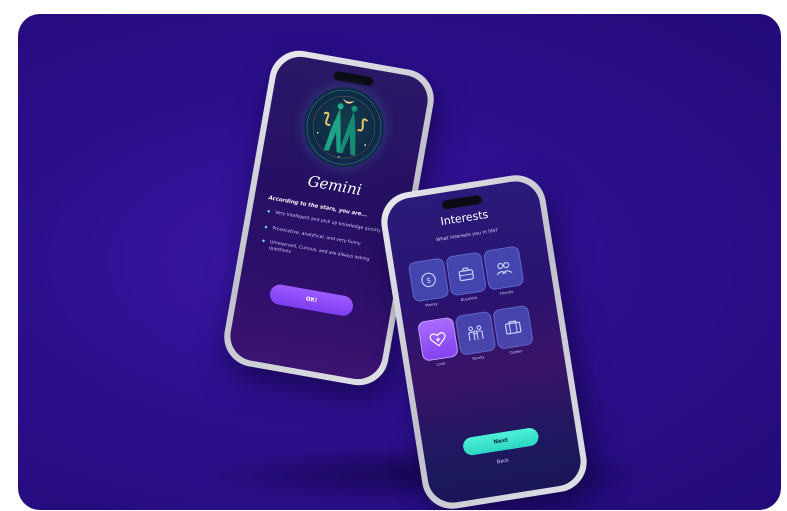 This screenshot has height=511, width=787. I want to click on interest-tile-friends, so click(503, 268).